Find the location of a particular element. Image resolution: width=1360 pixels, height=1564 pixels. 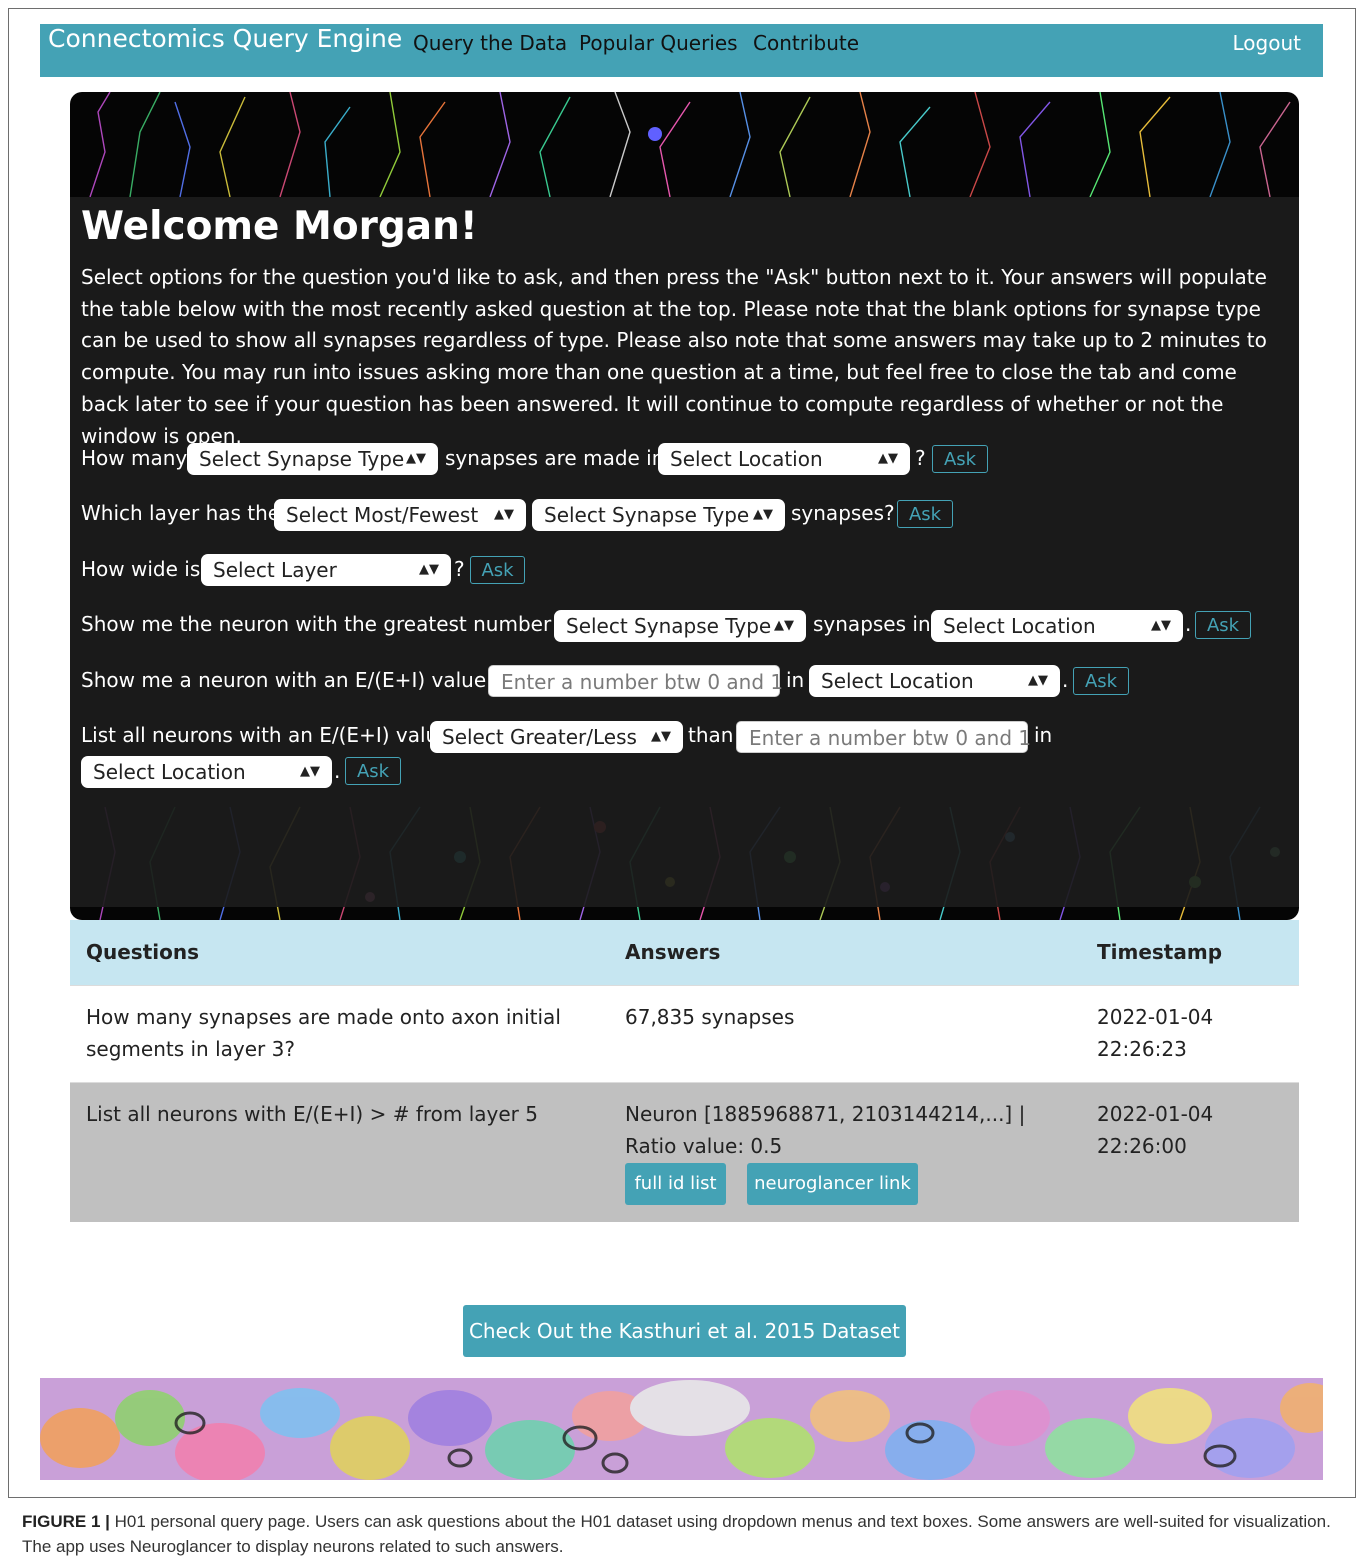

header-questions: Questions is located at coordinates (143, 952).